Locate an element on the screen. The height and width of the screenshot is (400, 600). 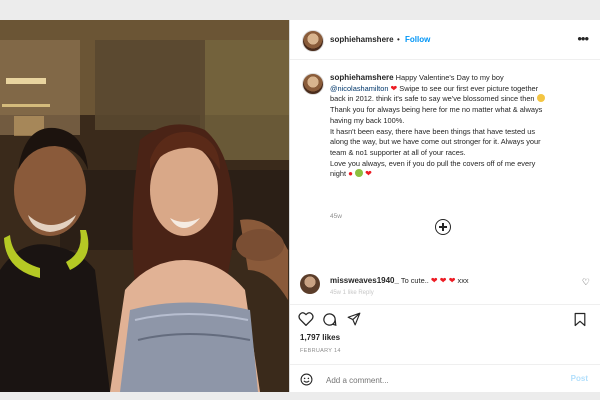
heart-icon is located at coordinates (306, 319).